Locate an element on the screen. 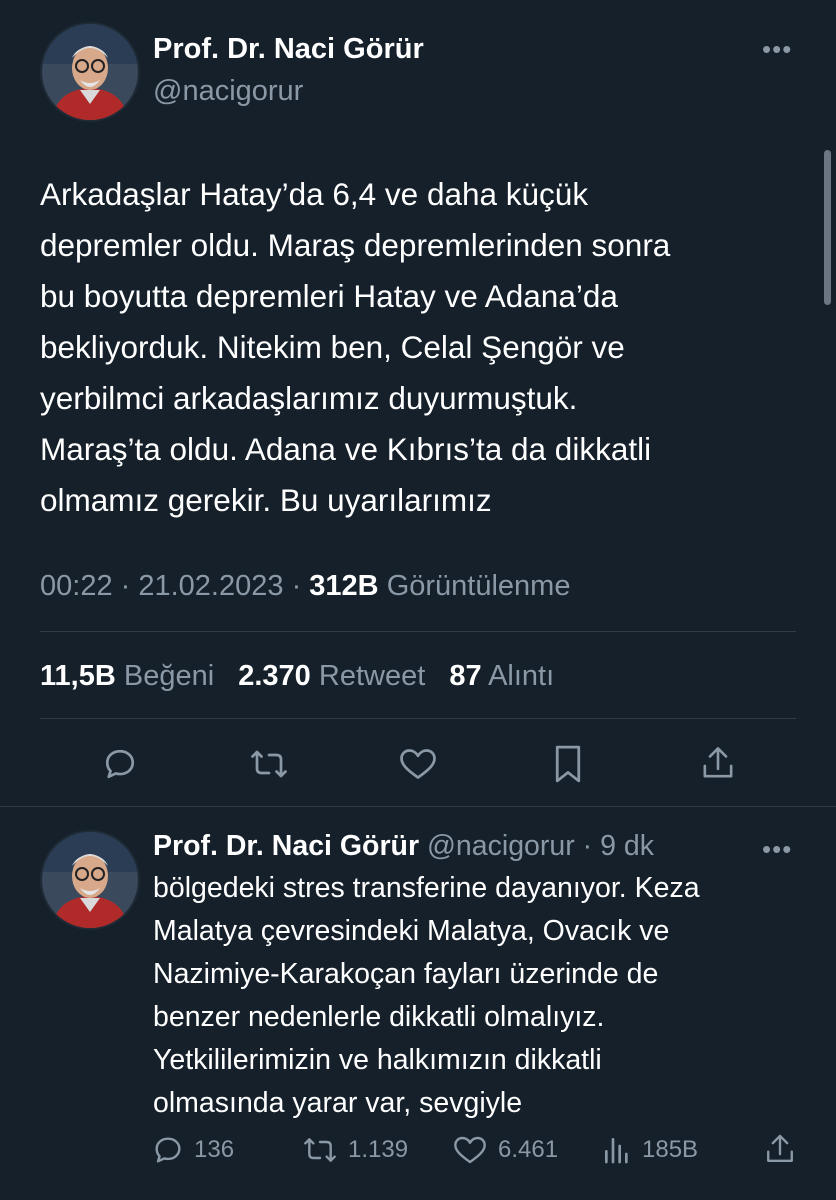  tweet-time: 00:22 is located at coordinates (76, 586).